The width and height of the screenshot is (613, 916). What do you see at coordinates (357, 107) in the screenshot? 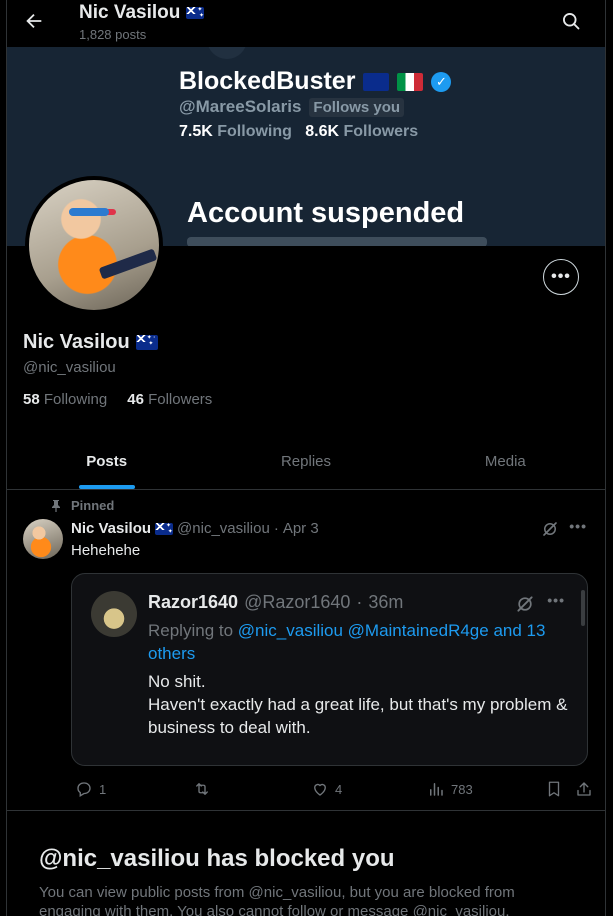
I see `follows-you-badge: Follows you` at bounding box center [357, 107].